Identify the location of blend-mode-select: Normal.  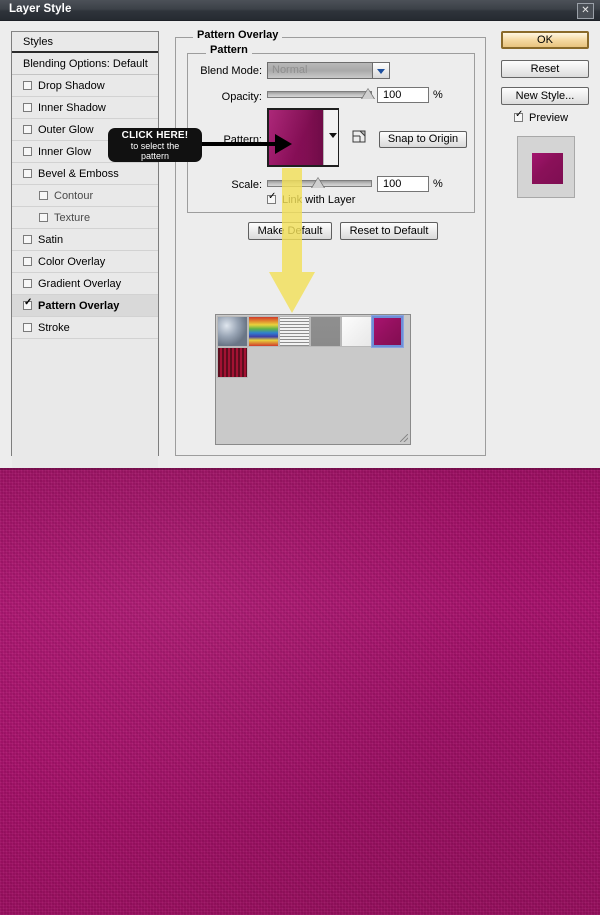
(320, 70).